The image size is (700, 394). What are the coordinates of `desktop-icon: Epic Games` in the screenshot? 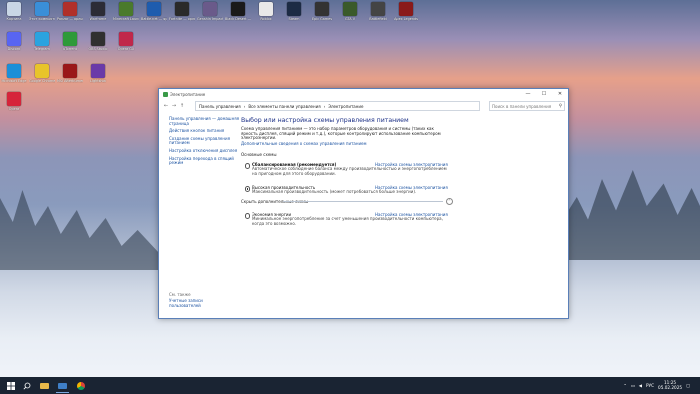 It's located at (322, 11).